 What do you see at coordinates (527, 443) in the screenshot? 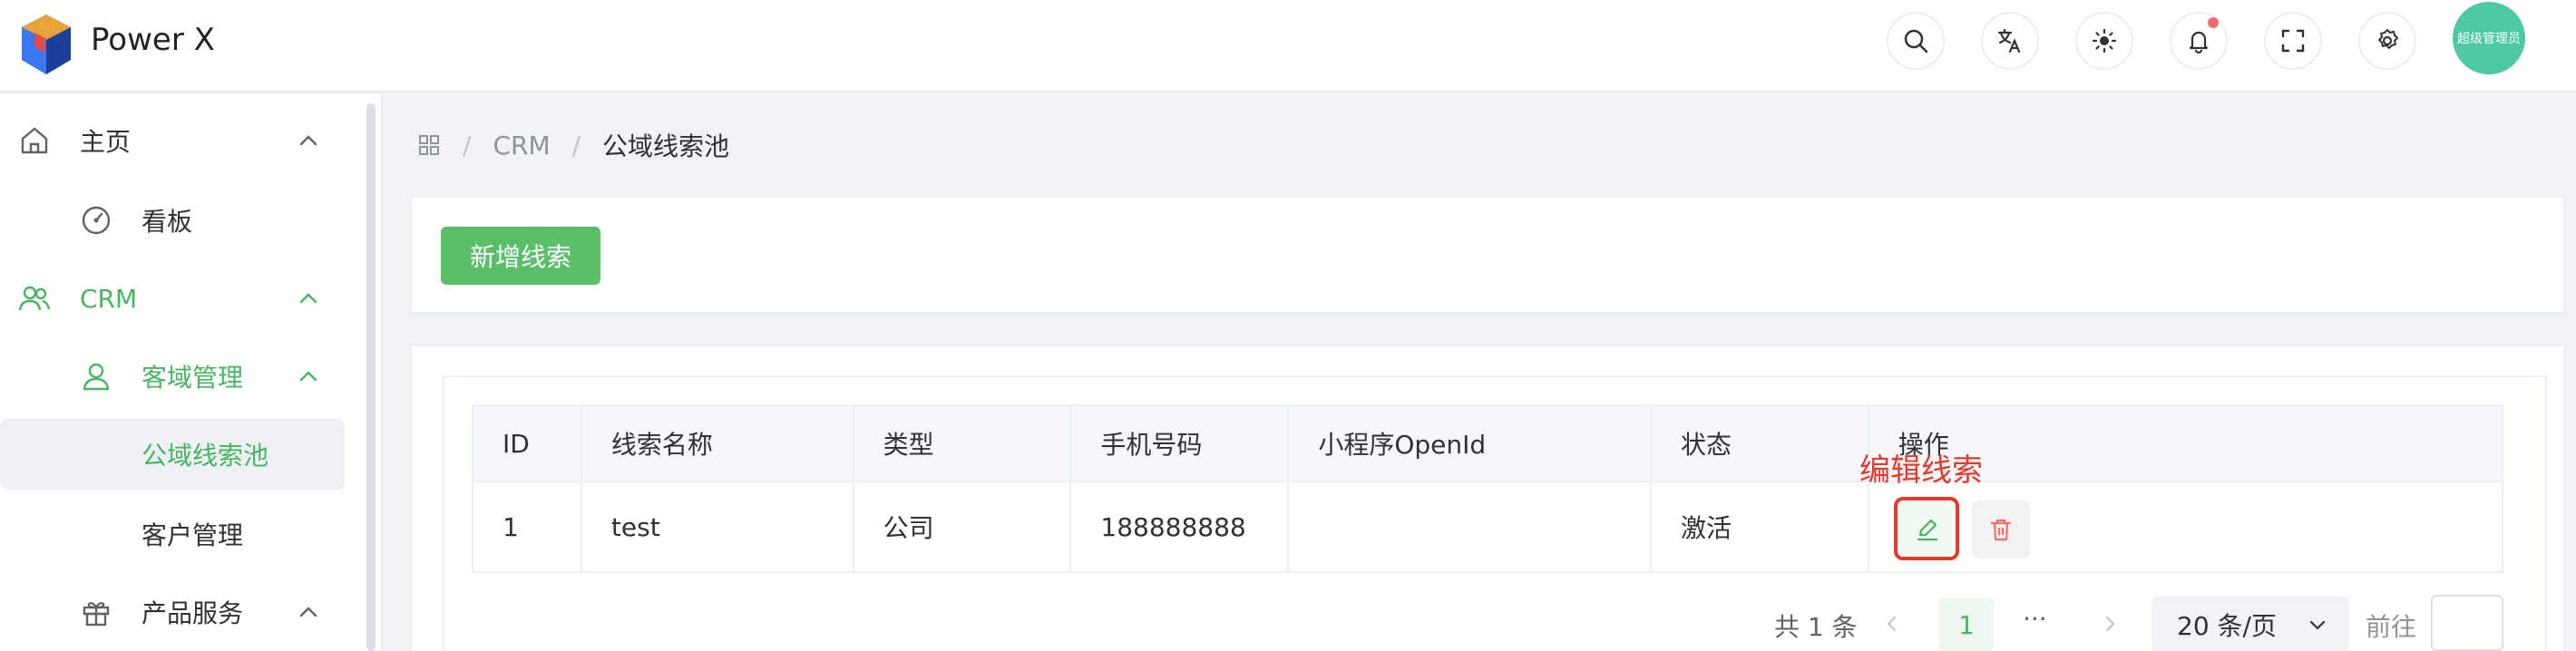
I see `column-header-id: ID` at bounding box center [527, 443].